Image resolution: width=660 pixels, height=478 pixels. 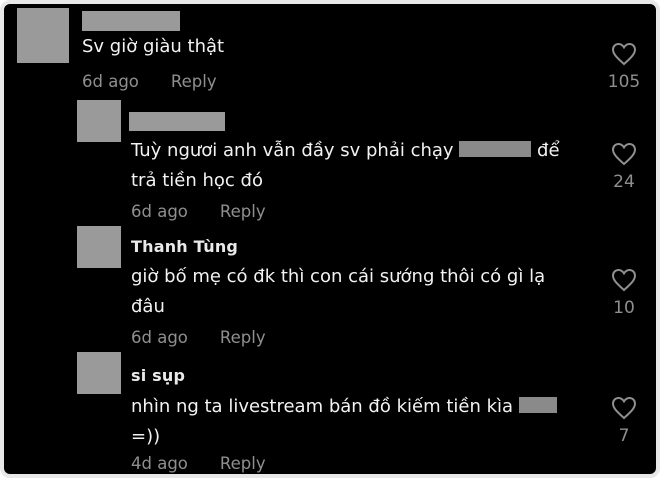 I want to click on comment-meta: 4d ago Reply, so click(x=198, y=463).